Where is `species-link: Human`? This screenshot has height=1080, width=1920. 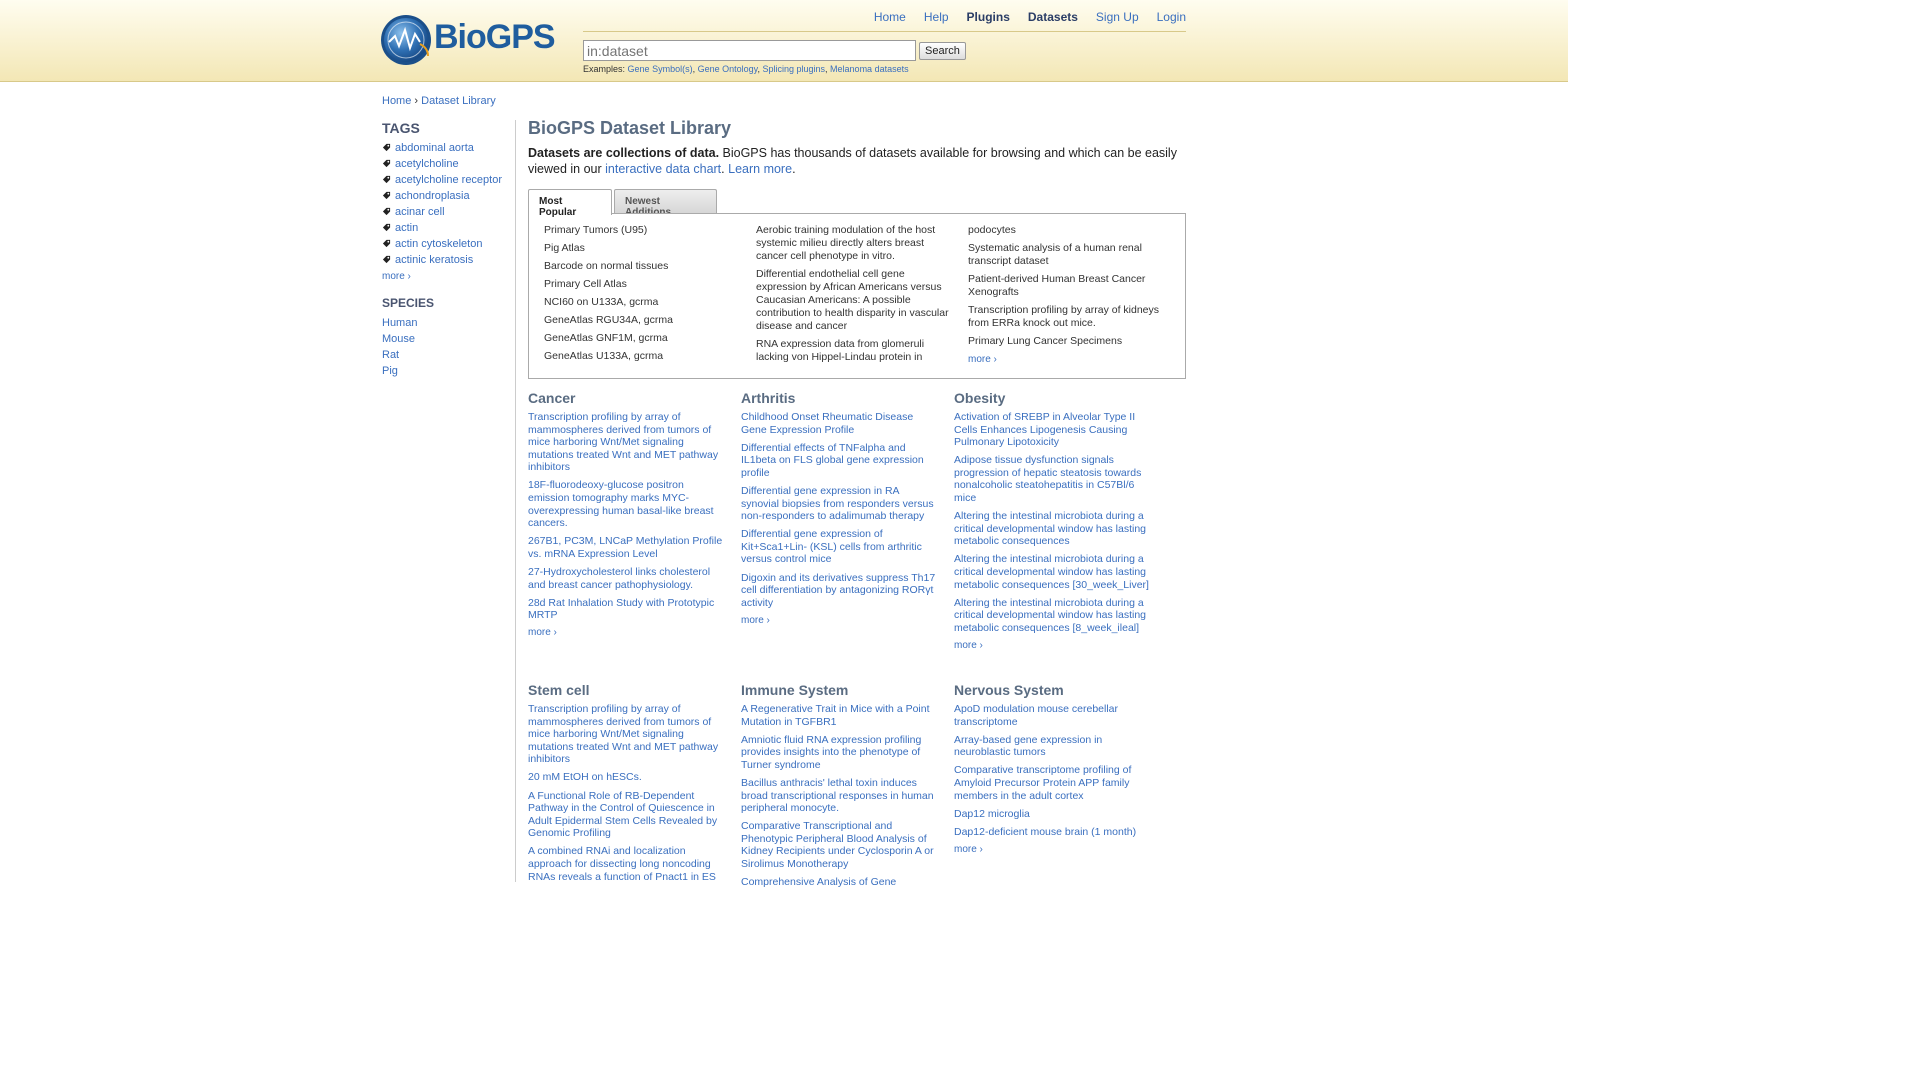
species-link: Human is located at coordinates (399, 323).